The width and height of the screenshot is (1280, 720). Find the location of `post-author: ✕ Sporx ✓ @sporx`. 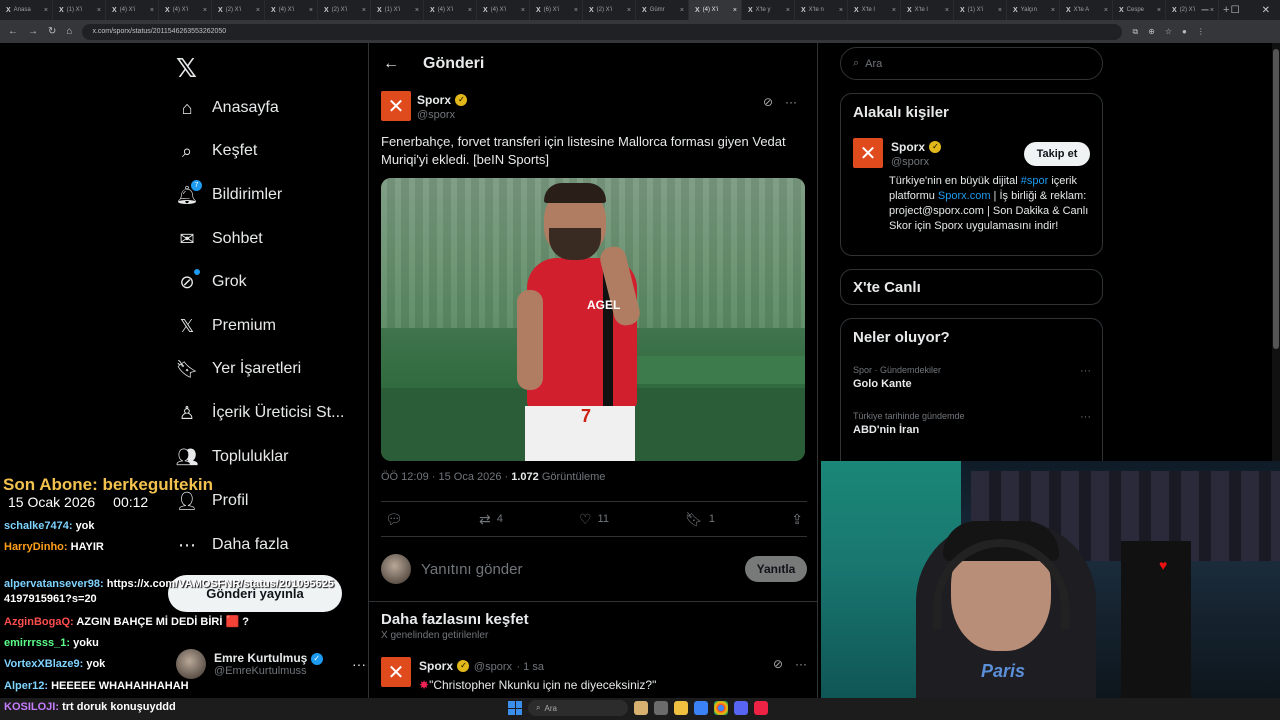

post-author: ✕ Sporx ✓ @sporx is located at coordinates (594, 106).